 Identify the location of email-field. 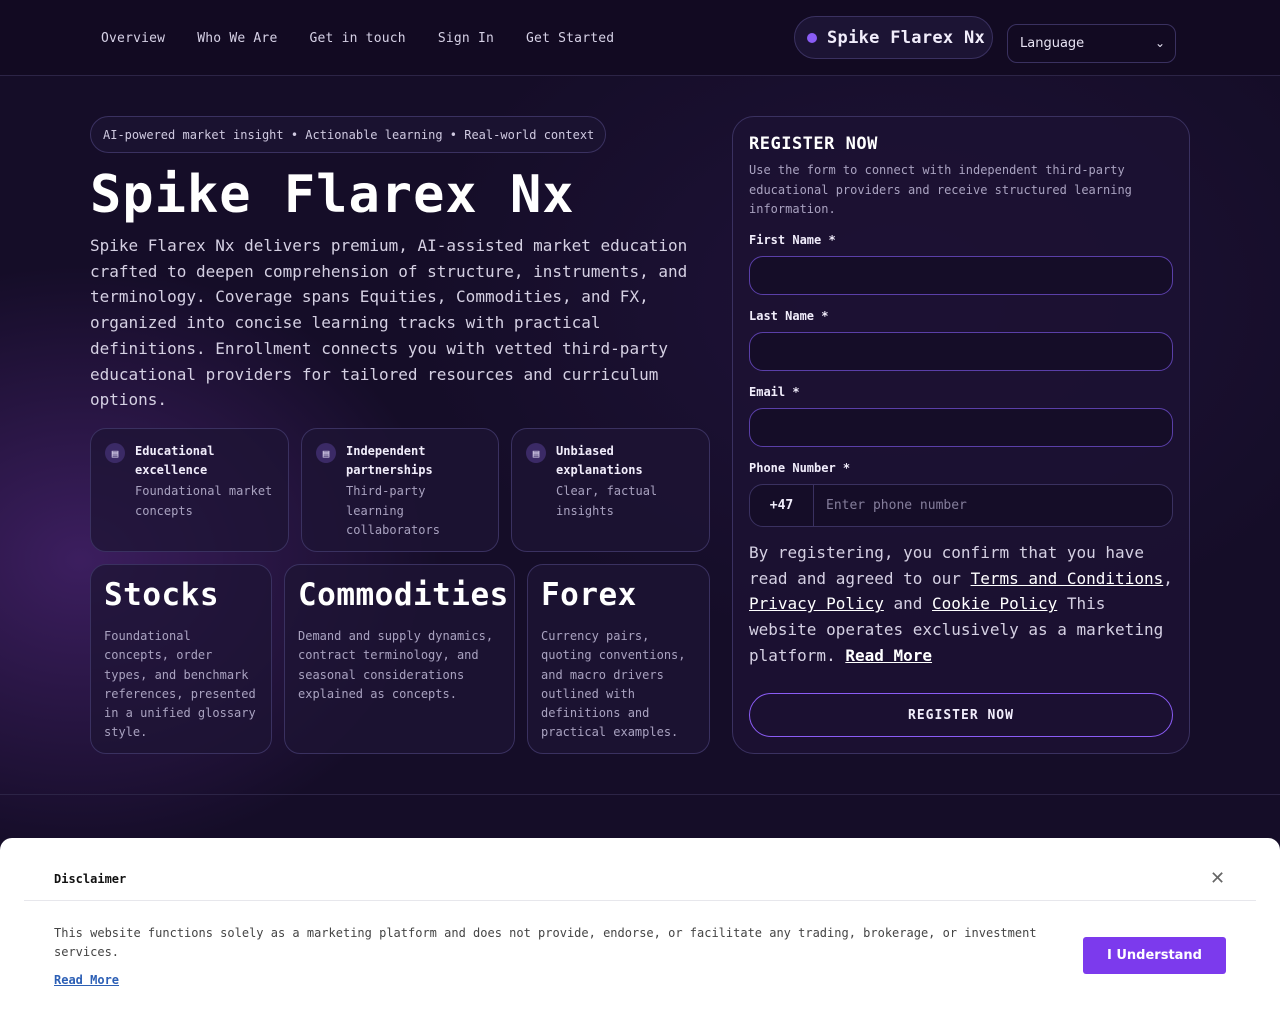
(961, 427).